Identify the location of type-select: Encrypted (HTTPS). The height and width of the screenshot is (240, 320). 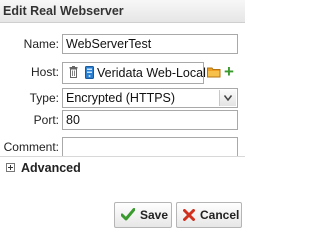
(150, 98).